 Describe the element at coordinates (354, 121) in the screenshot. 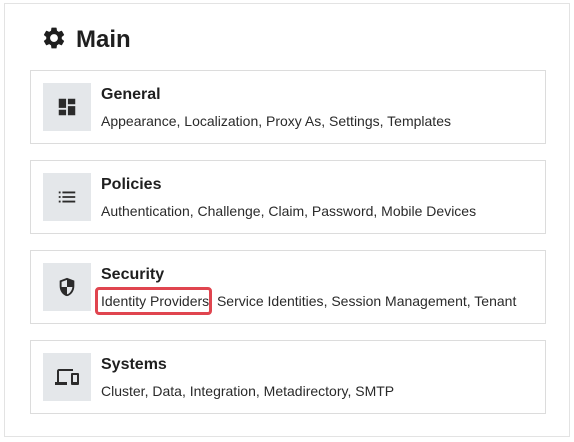

I see `link-settings: Settings` at that location.